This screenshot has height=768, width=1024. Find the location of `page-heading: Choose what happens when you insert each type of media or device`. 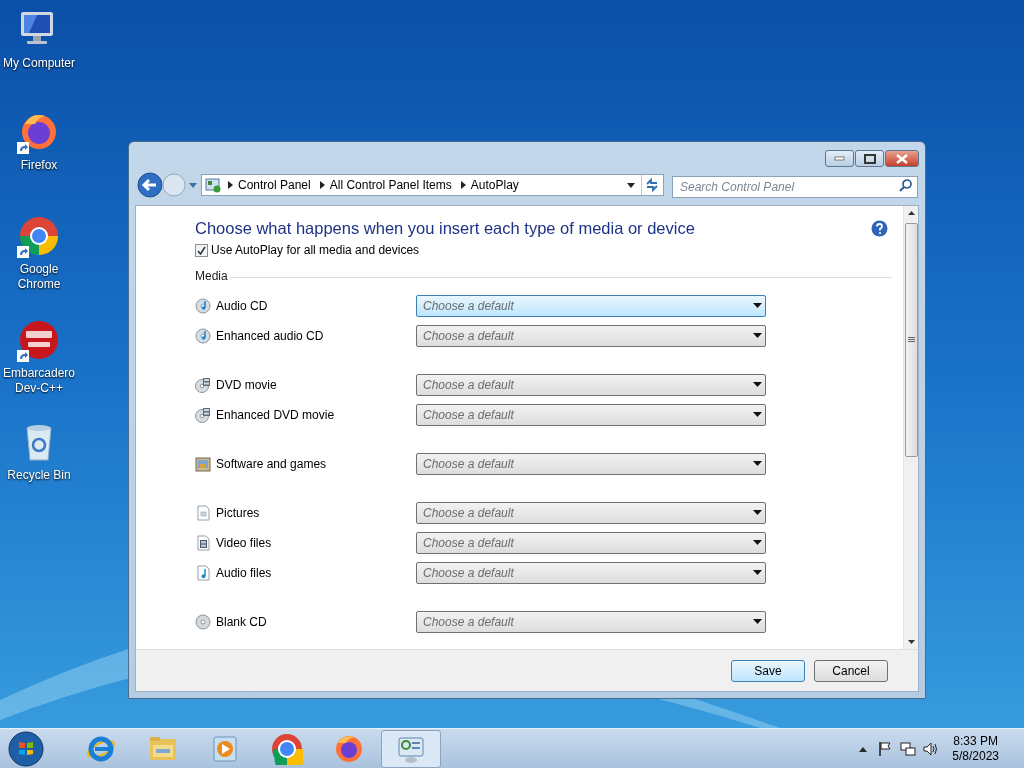

page-heading: Choose what happens when you insert each type of media or device is located at coordinates (445, 228).